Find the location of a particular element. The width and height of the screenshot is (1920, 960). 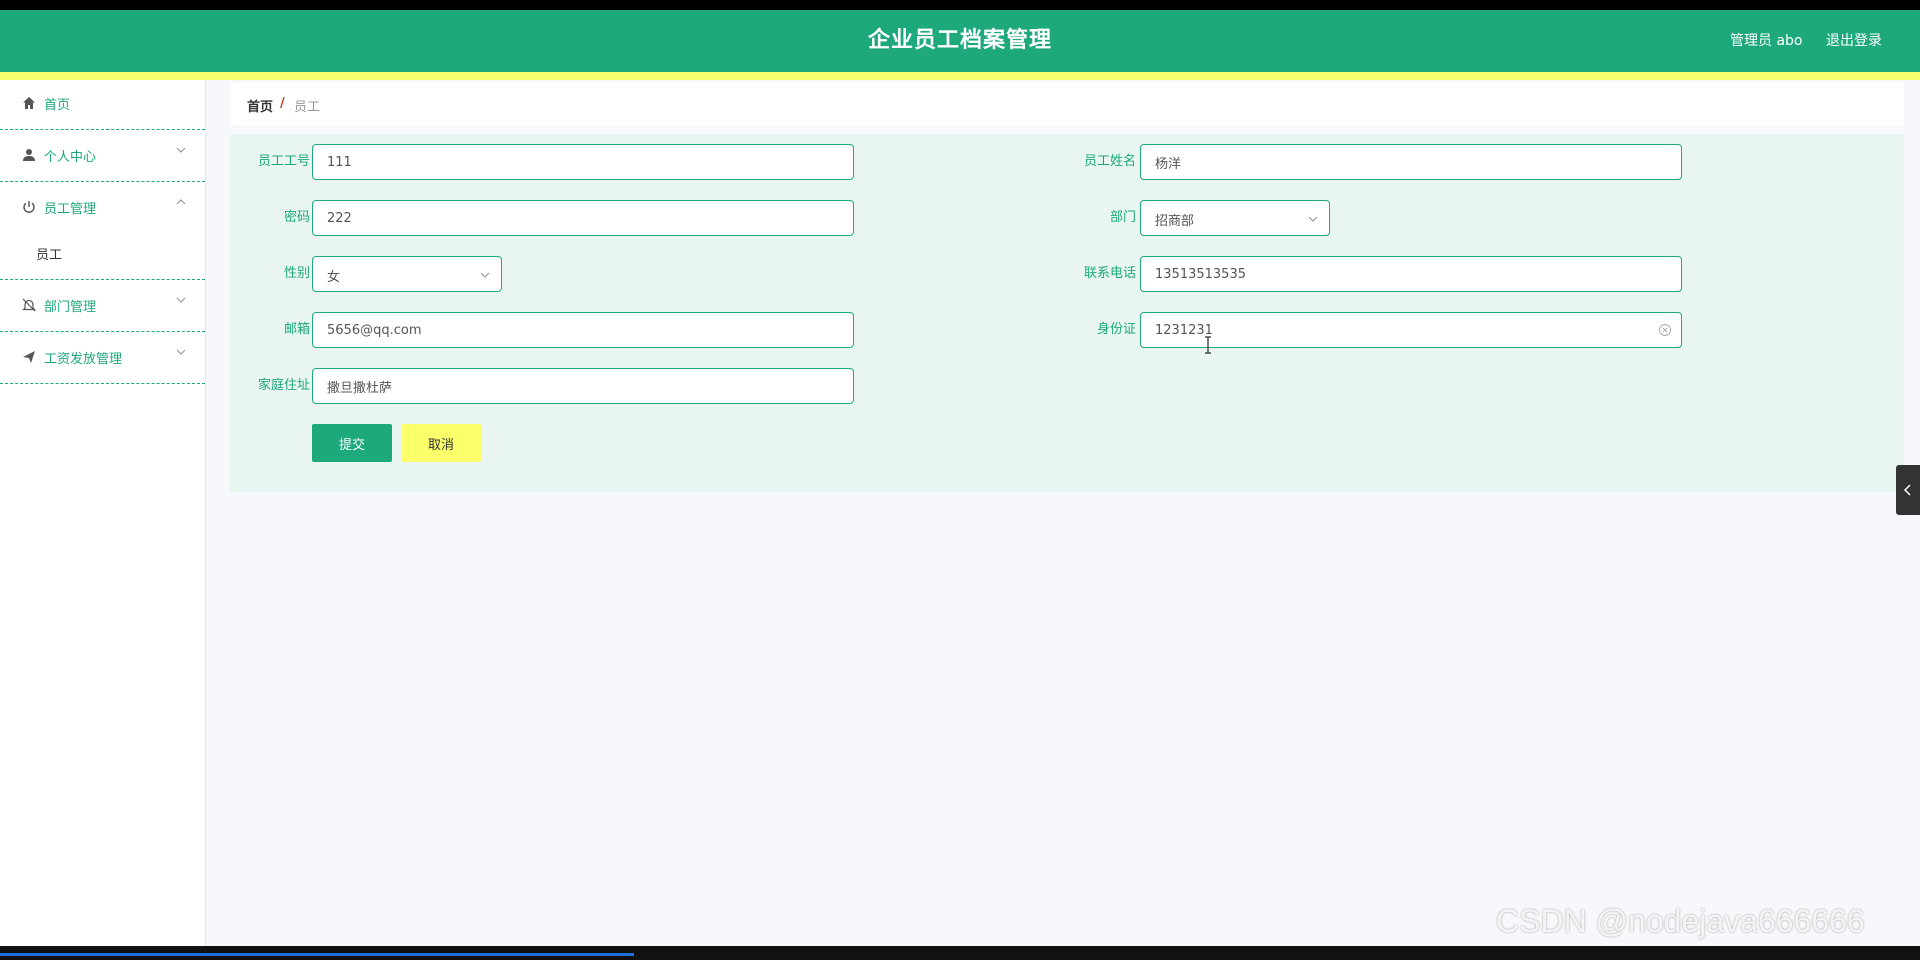

current-user-label: 管理员 abo is located at coordinates (1766, 41).